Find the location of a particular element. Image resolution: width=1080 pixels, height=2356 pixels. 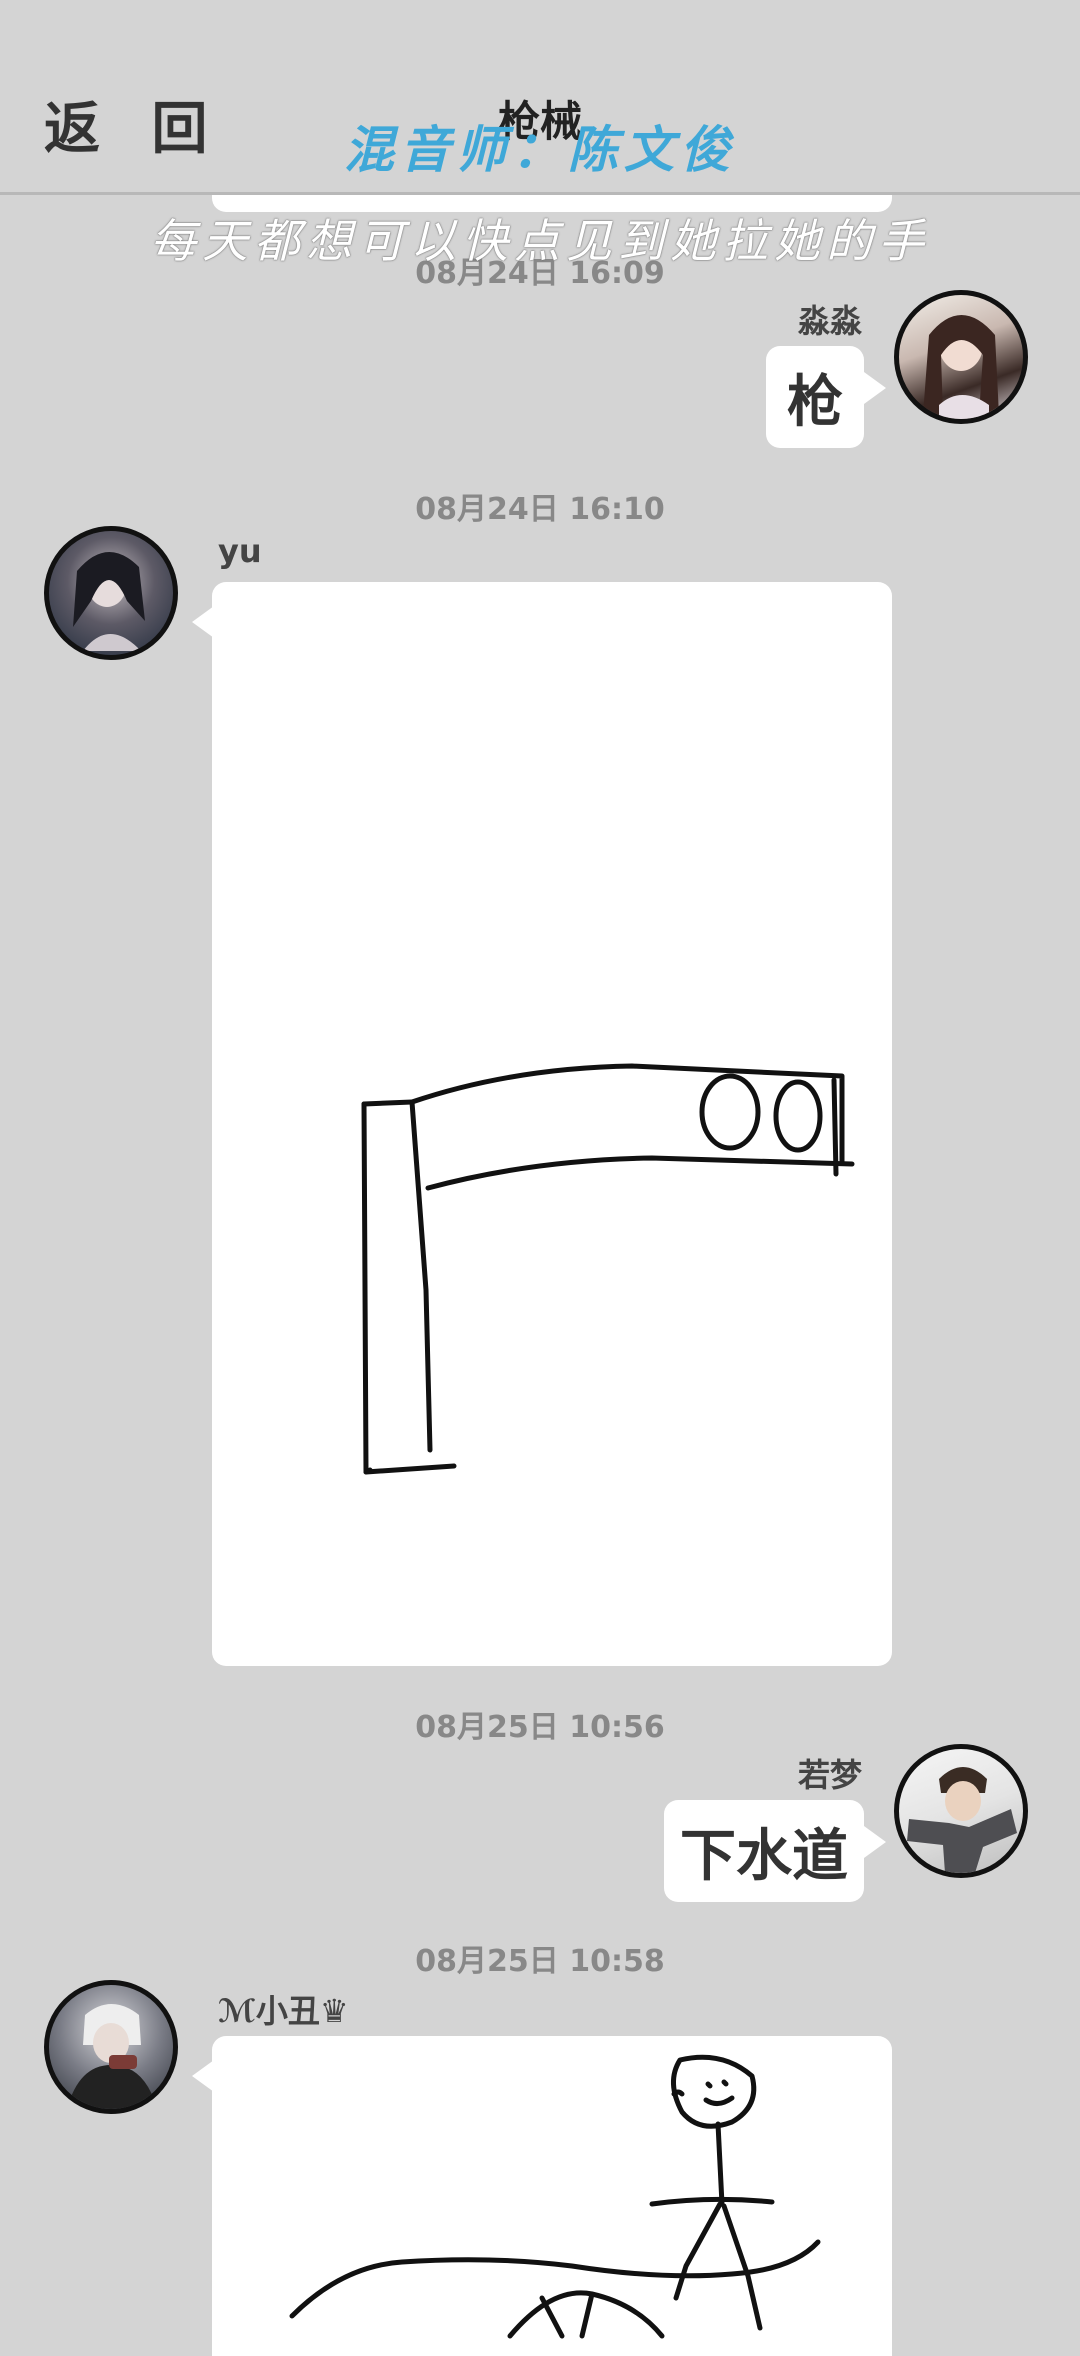

sender-name: 淼淼 is located at coordinates (829, 321).